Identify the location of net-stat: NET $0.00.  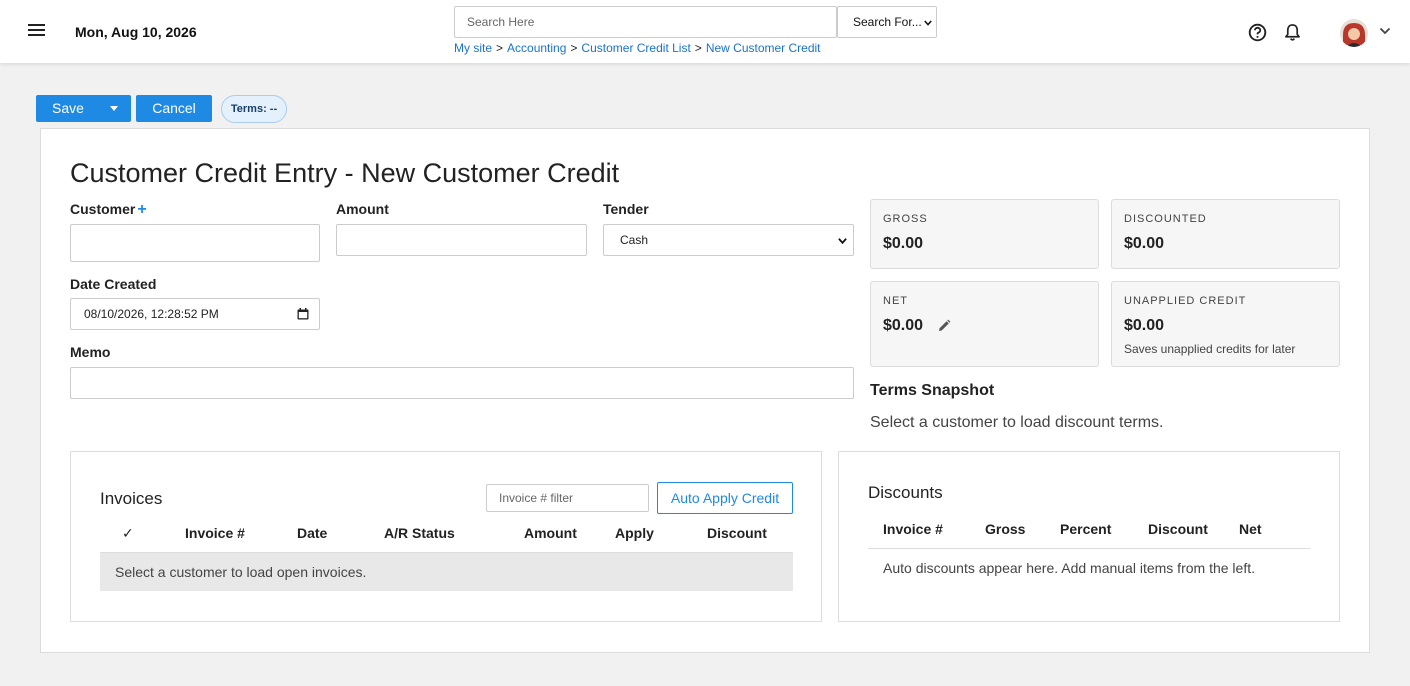
(984, 324).